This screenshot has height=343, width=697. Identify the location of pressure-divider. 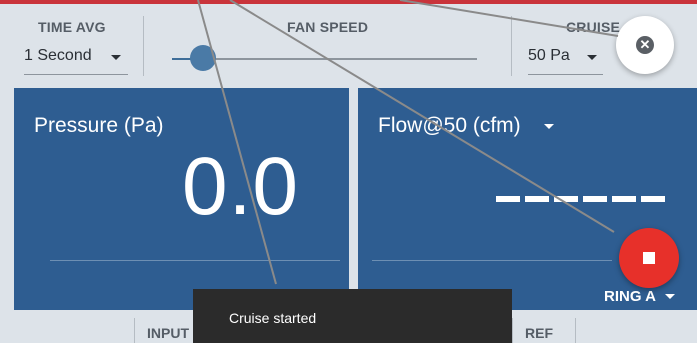
(195, 260).